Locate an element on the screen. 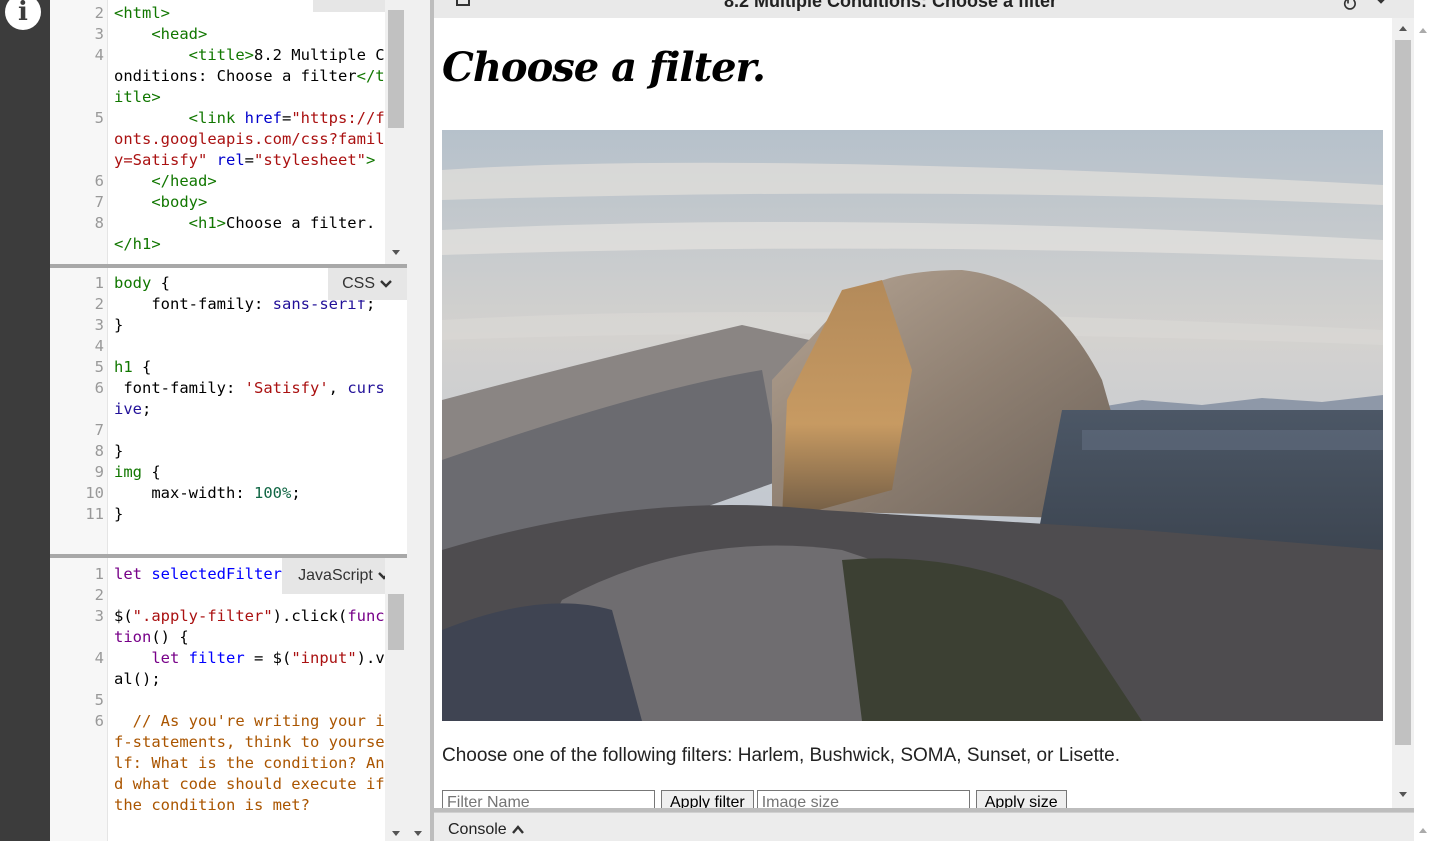 The image size is (1432, 841). html-code-line: 8 <h1>Choose a filter.</h1> is located at coordinates (218, 234).